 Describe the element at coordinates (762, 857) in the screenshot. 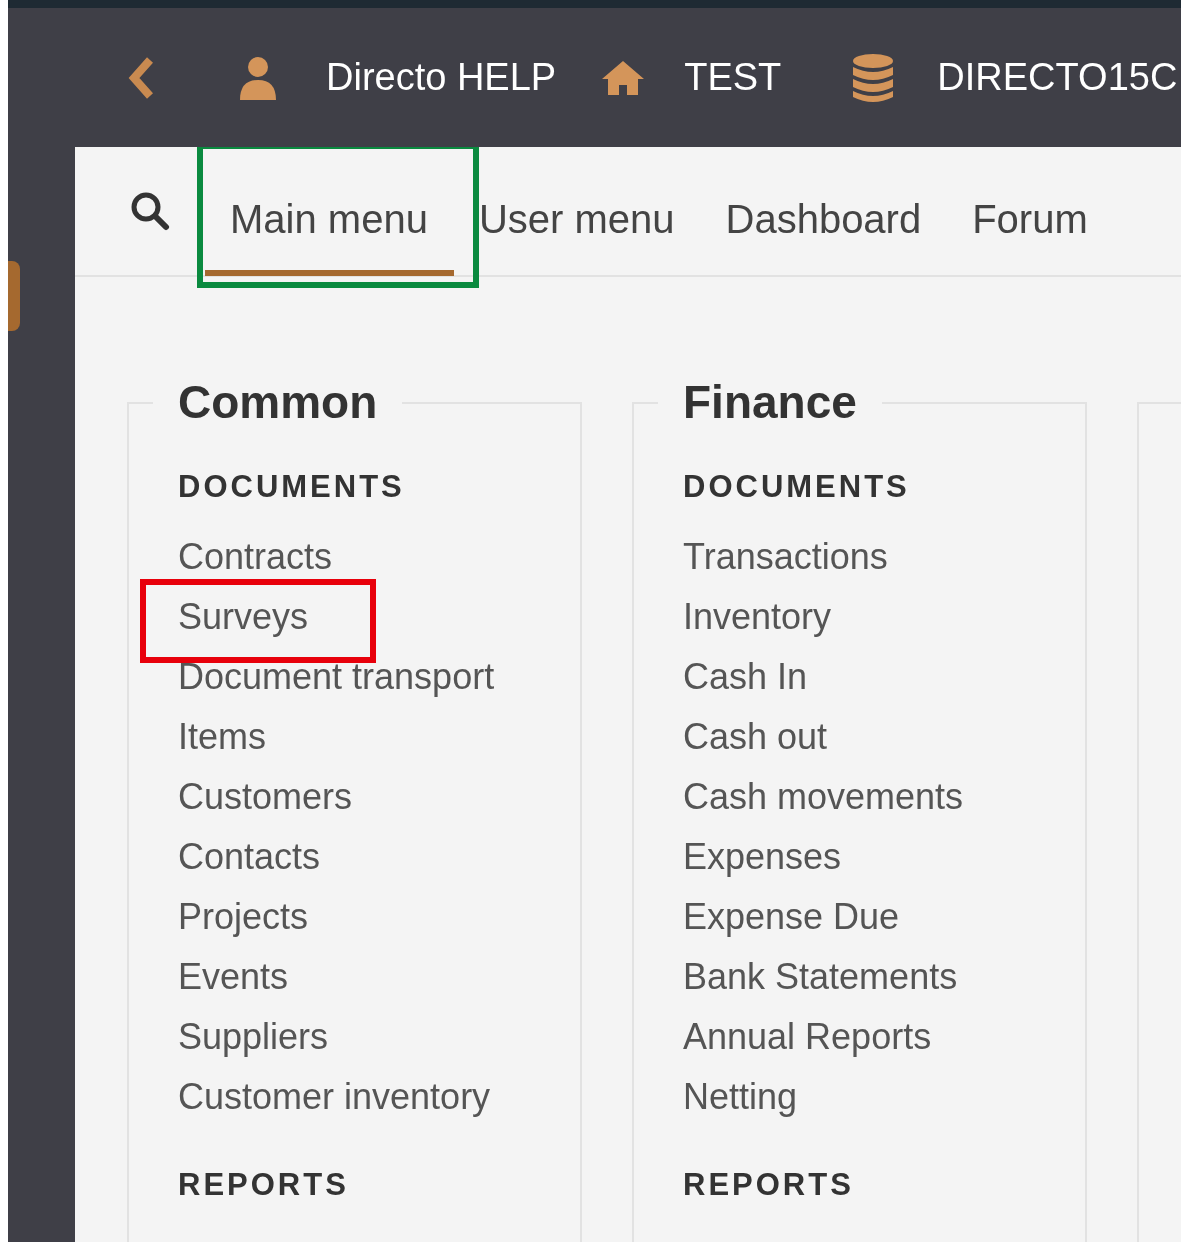

I see `menu-link: Expenses` at that location.